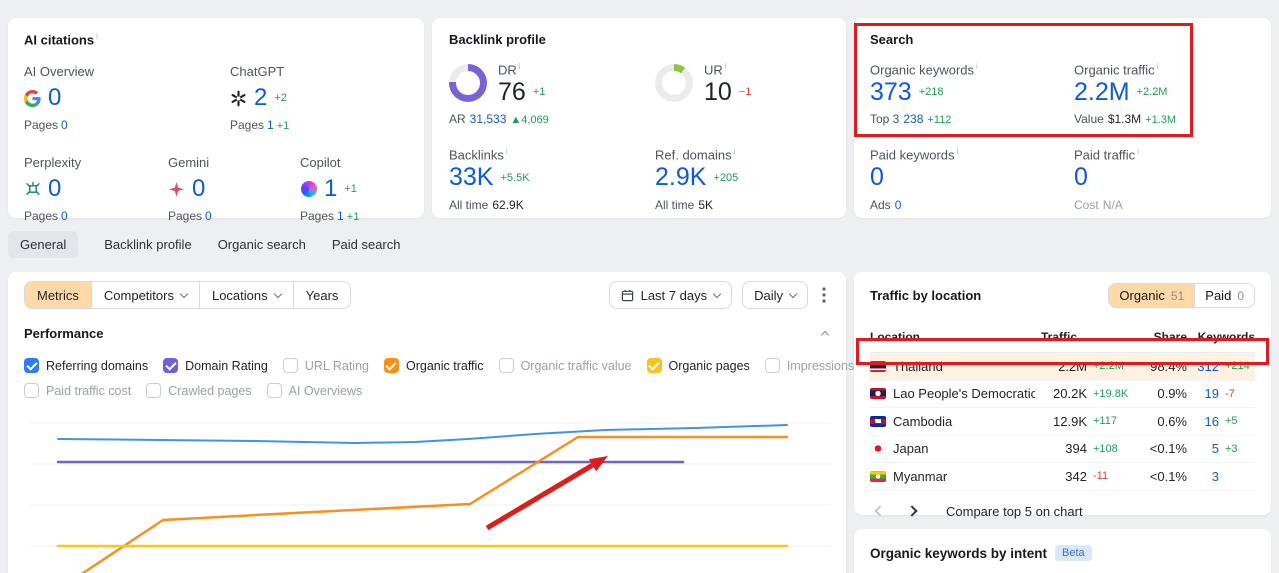 This screenshot has height=573, width=1279. What do you see at coordinates (878, 366) in the screenshot?
I see `flag-th-icon` at bounding box center [878, 366].